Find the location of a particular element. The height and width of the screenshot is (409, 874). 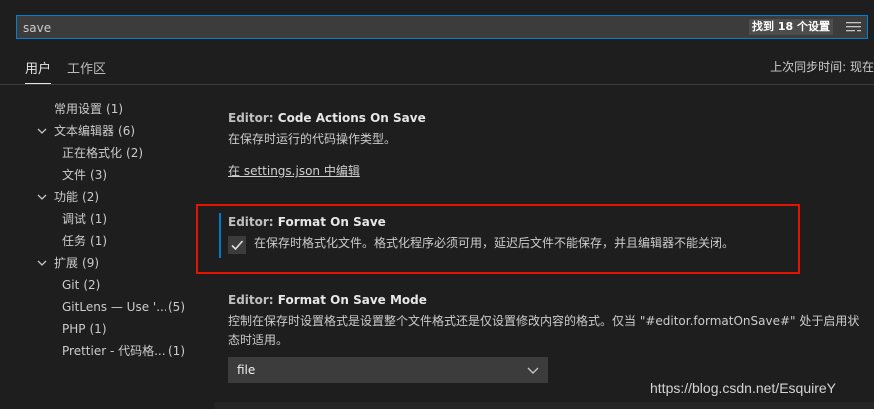

toc-item-common: 常用设置 (1) is located at coordinates (88, 109).